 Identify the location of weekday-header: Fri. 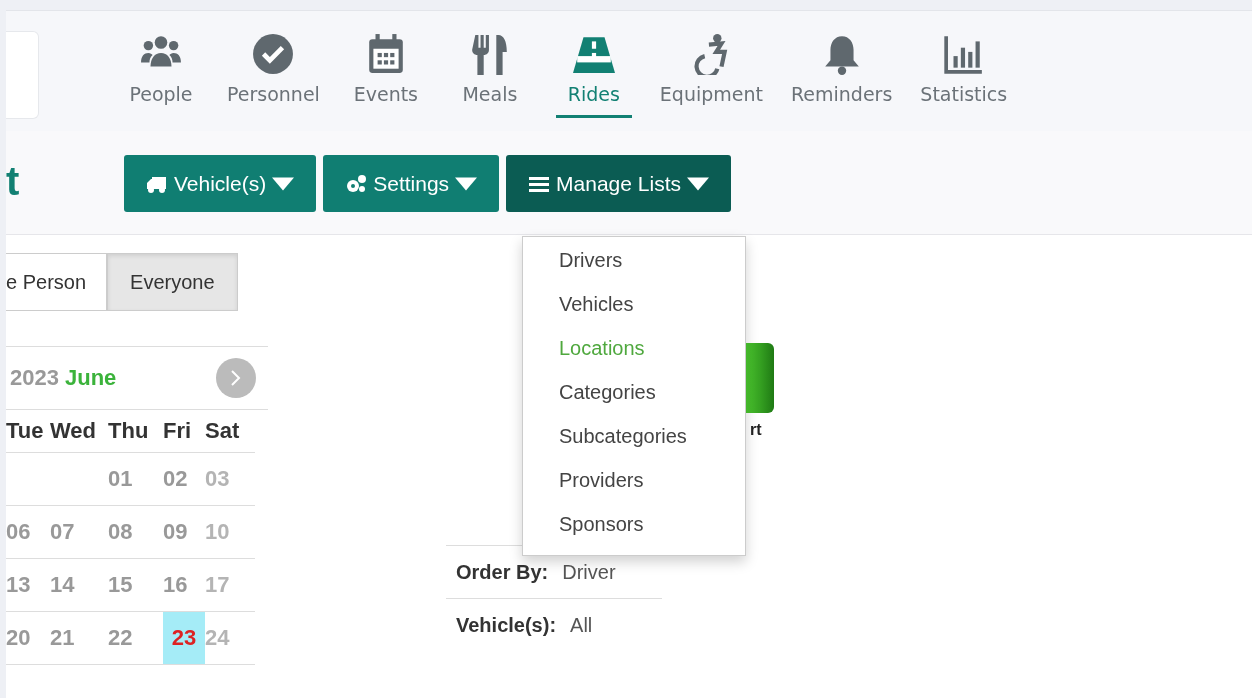
(177, 431).